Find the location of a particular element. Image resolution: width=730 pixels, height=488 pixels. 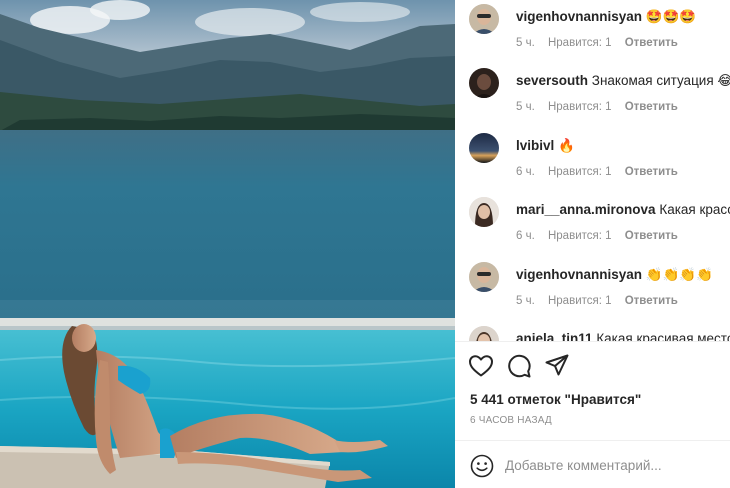

comment-item: lvibivl 🔥 6 ч. Нравится: 1 Ответить is located at coordinates (599, 161).